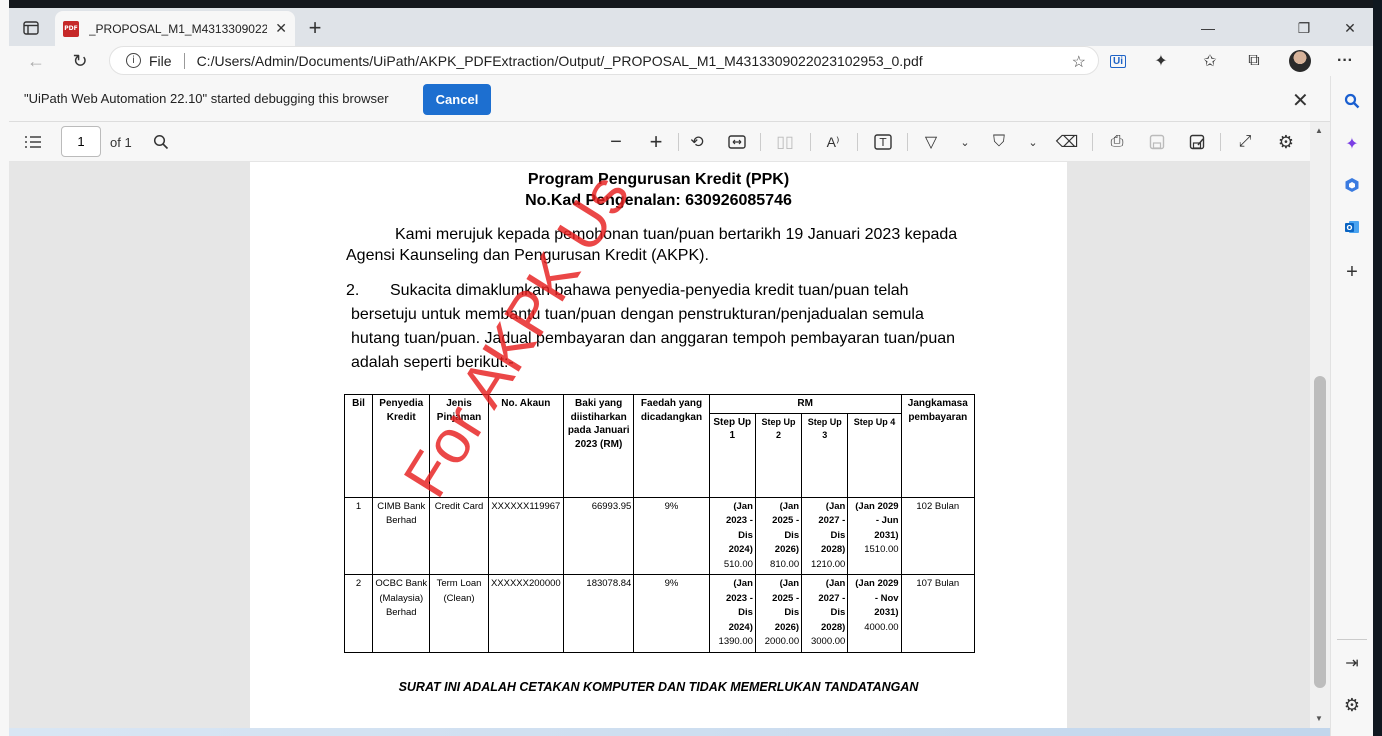 This screenshot has height=736, width=1382. Describe the element at coordinates (457, 99) in the screenshot. I see `cancel-debug-button: Cancel` at that location.